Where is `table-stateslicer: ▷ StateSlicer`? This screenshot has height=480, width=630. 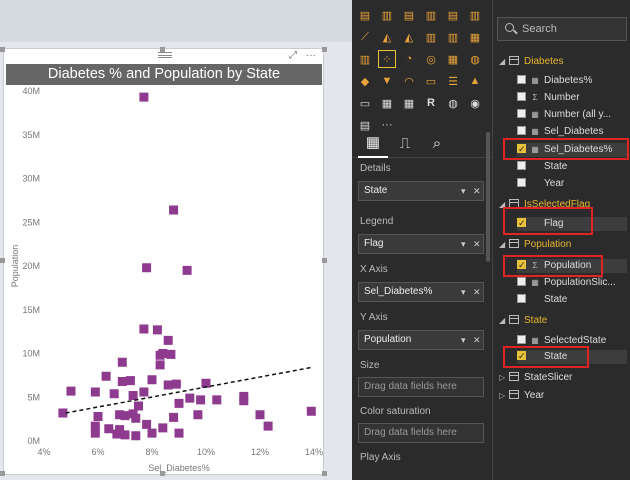 table-stateslicer: ▷ StateSlicer is located at coordinates (535, 378).